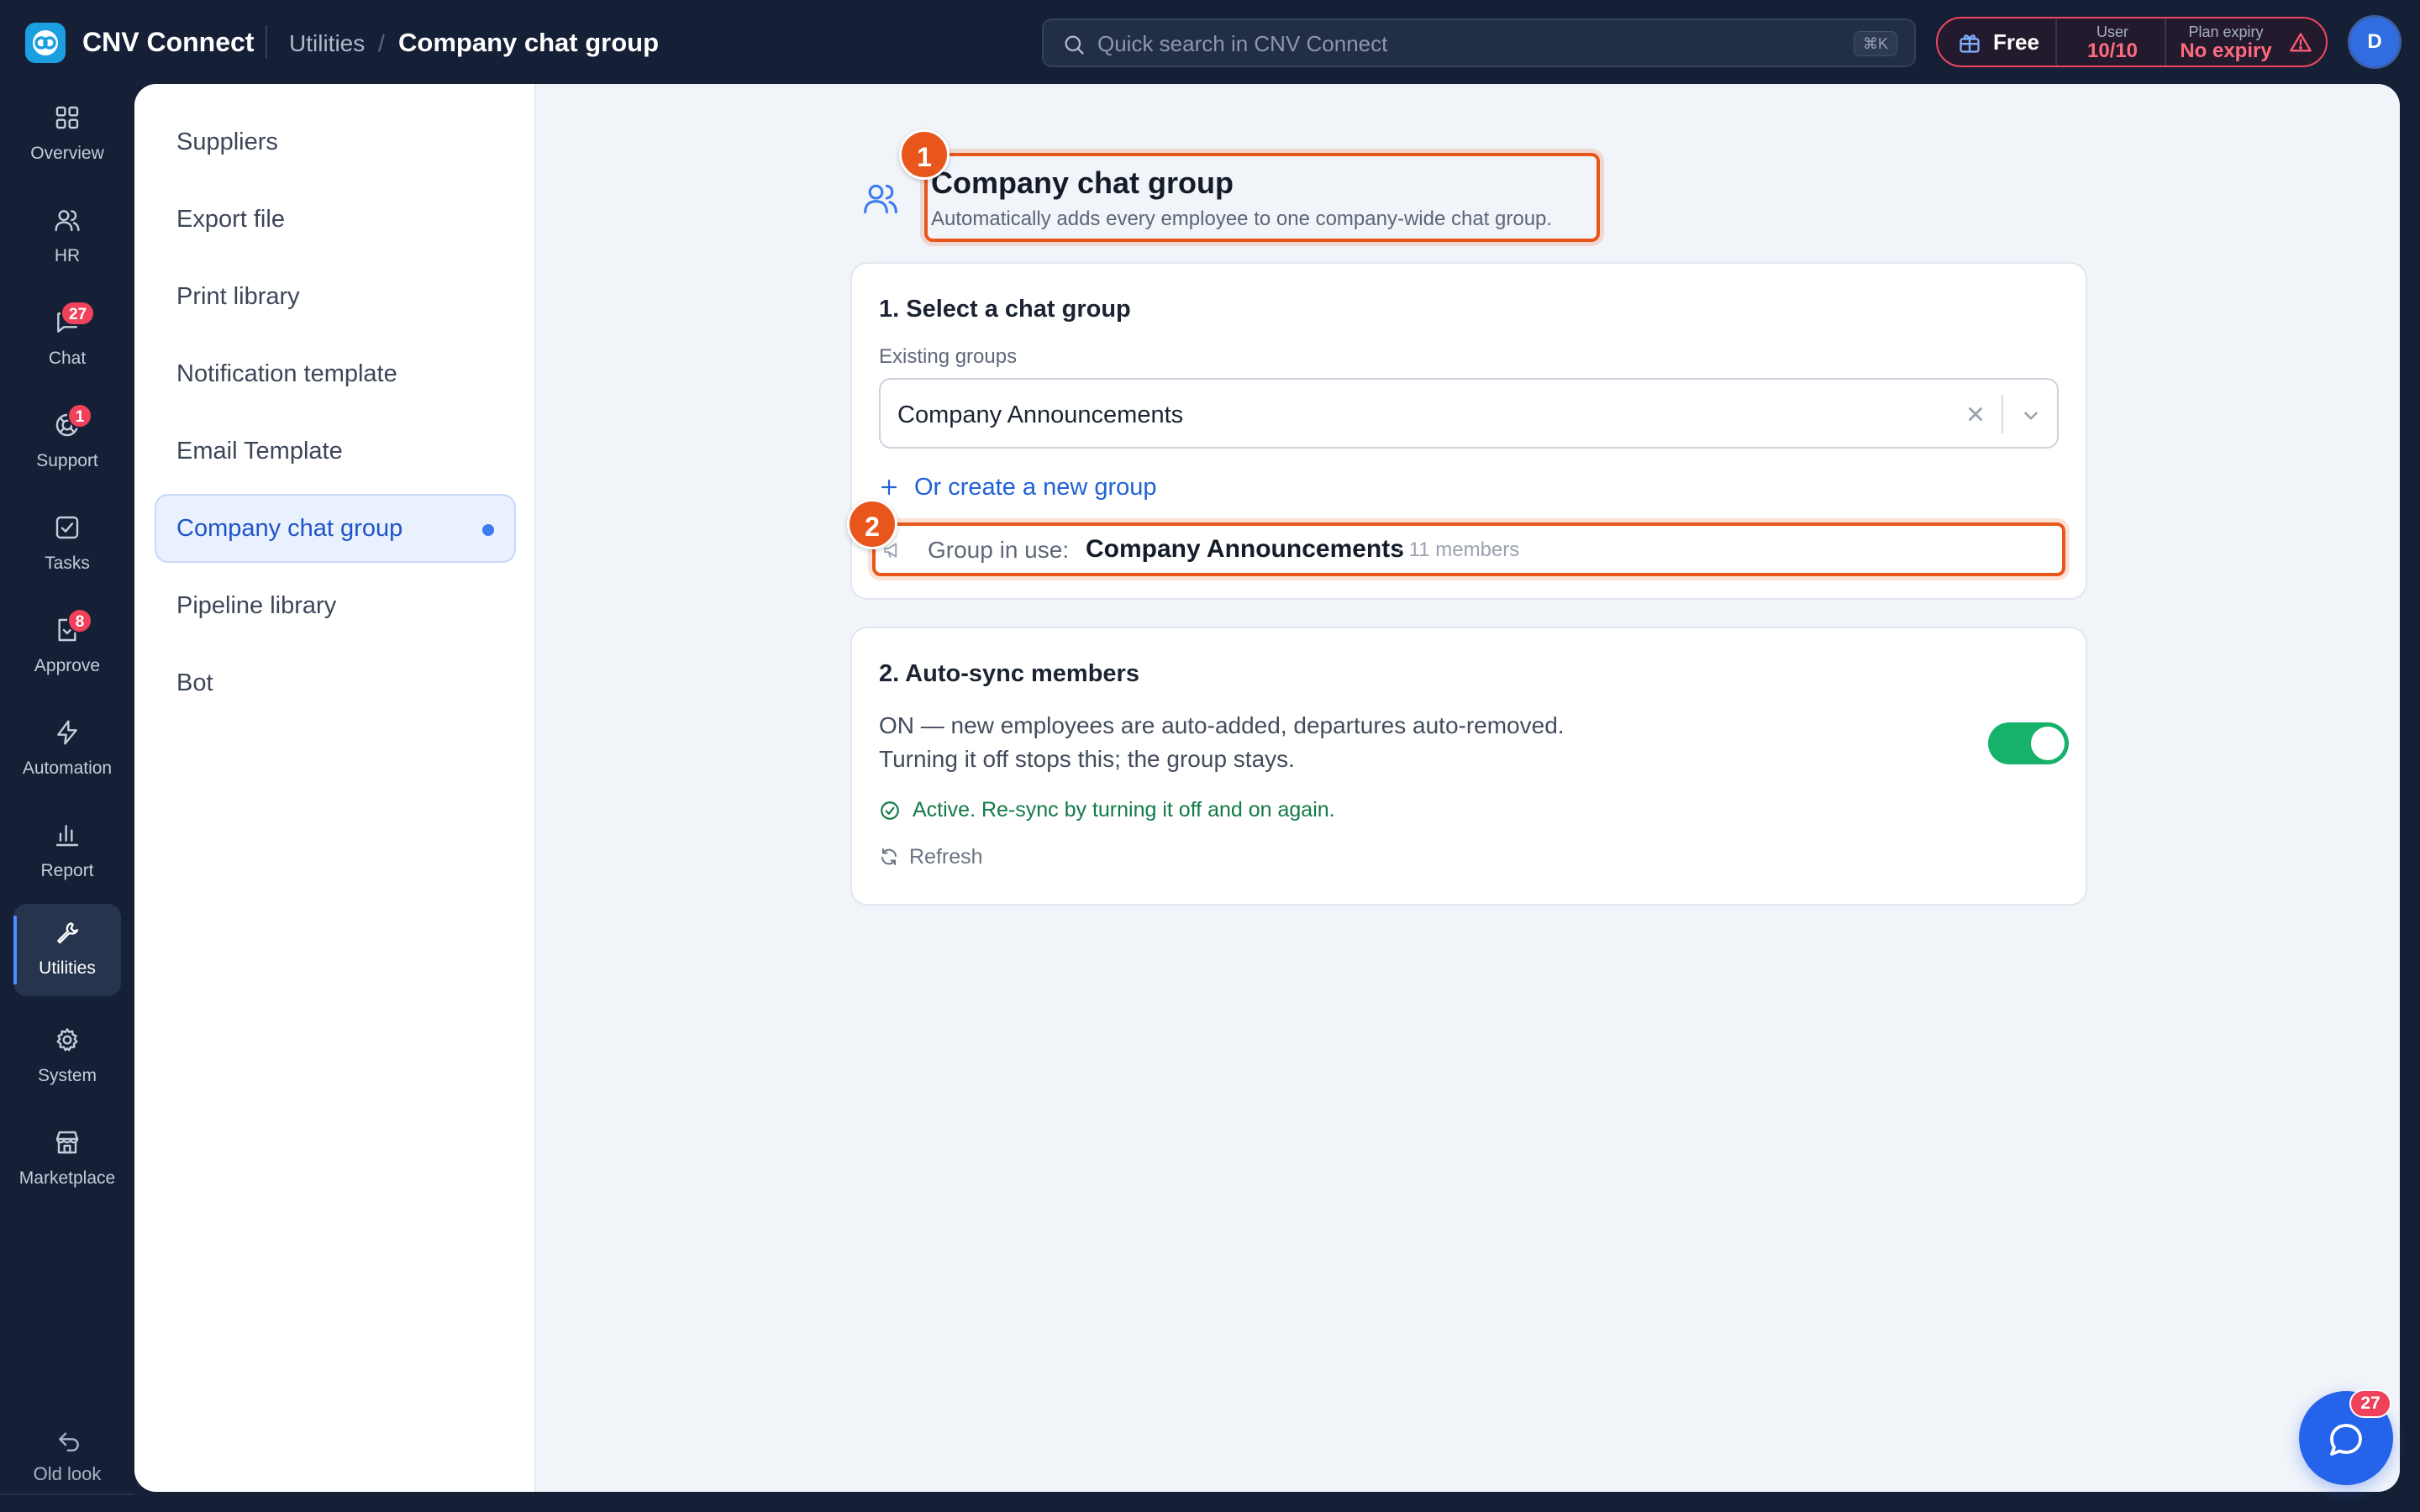 This screenshot has width=2420, height=1512. I want to click on plan-user-count: User 10/10, so click(2112, 43).